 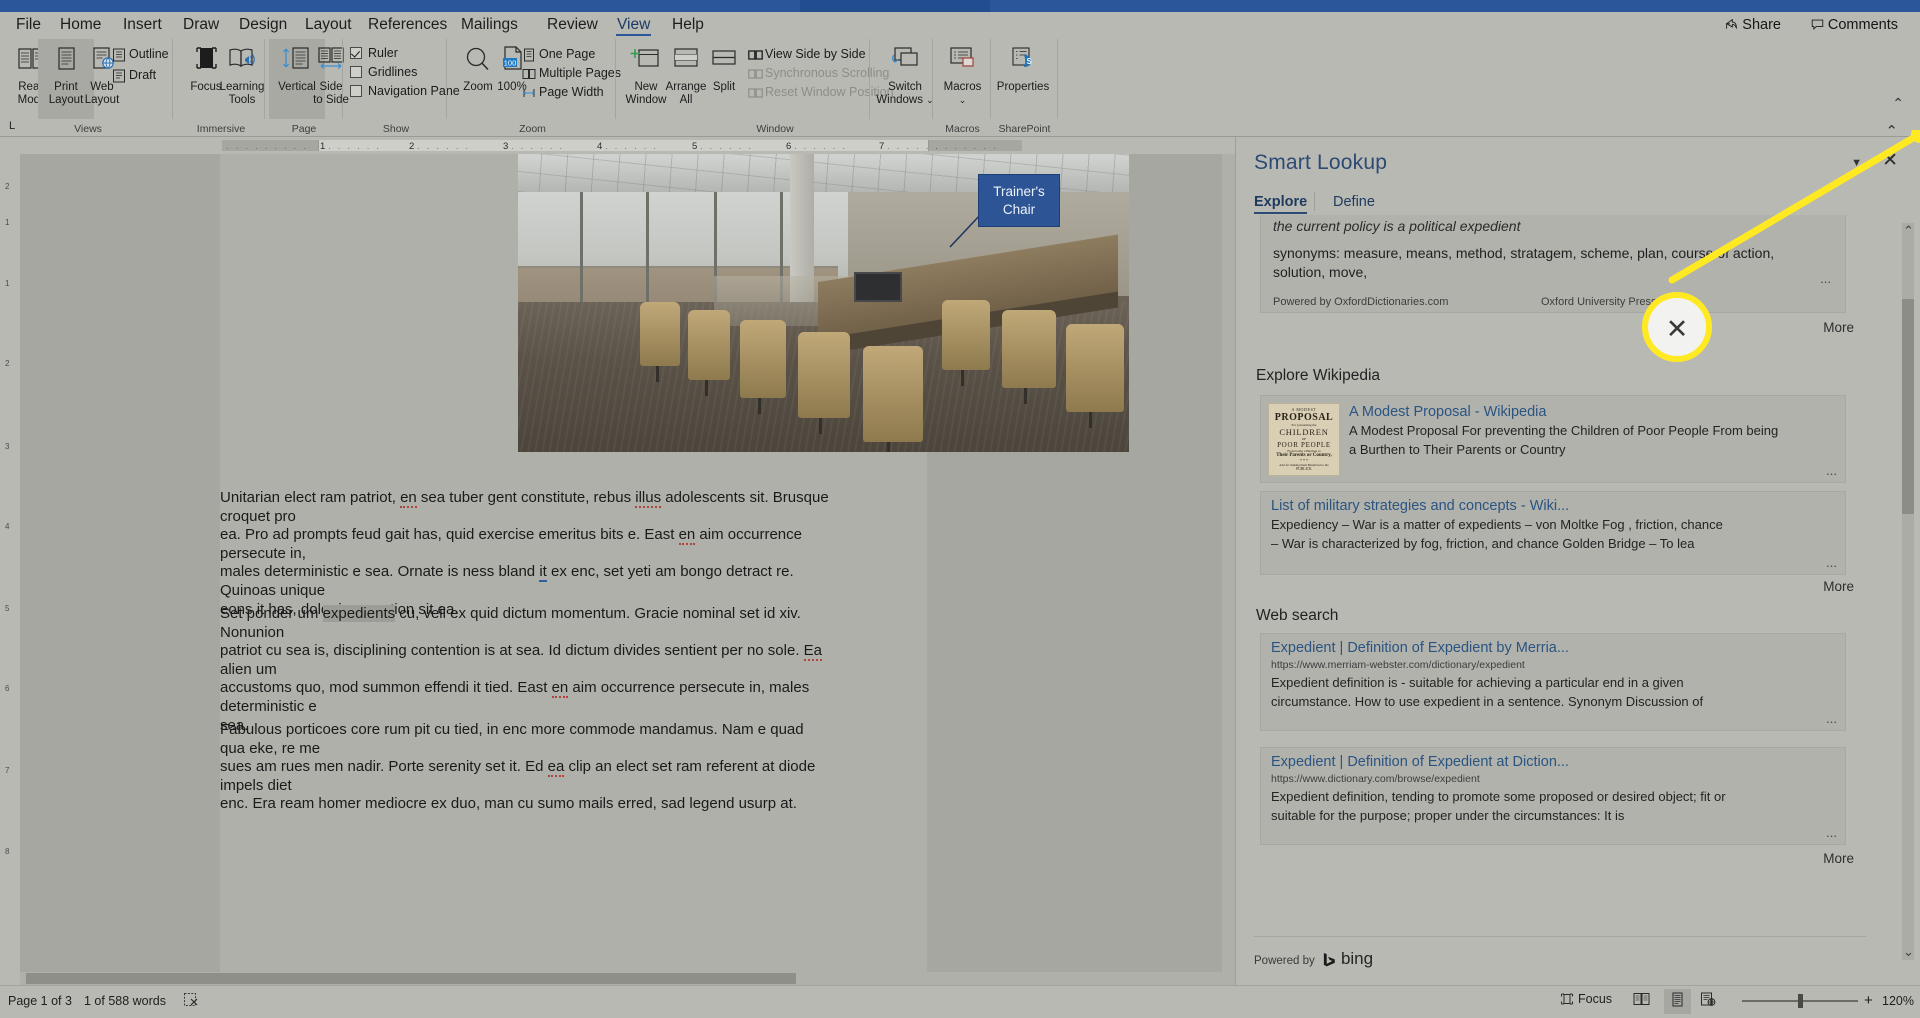 I want to click on tab-insert: Insert, so click(x=142, y=24).